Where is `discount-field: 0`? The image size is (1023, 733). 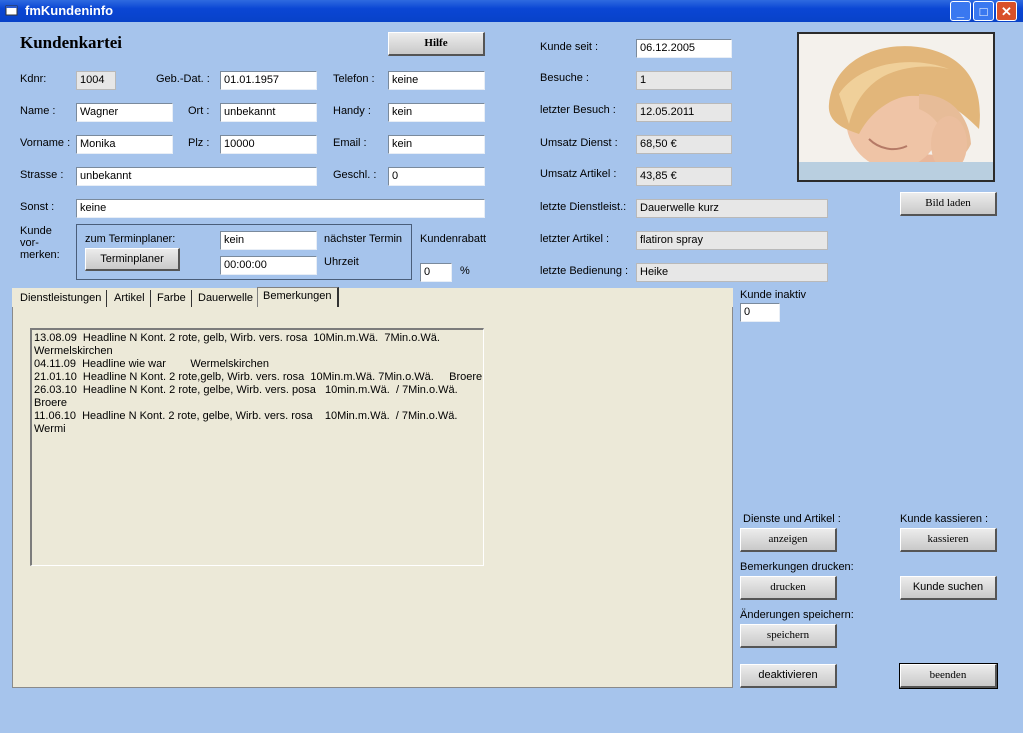 discount-field: 0 is located at coordinates (436, 272).